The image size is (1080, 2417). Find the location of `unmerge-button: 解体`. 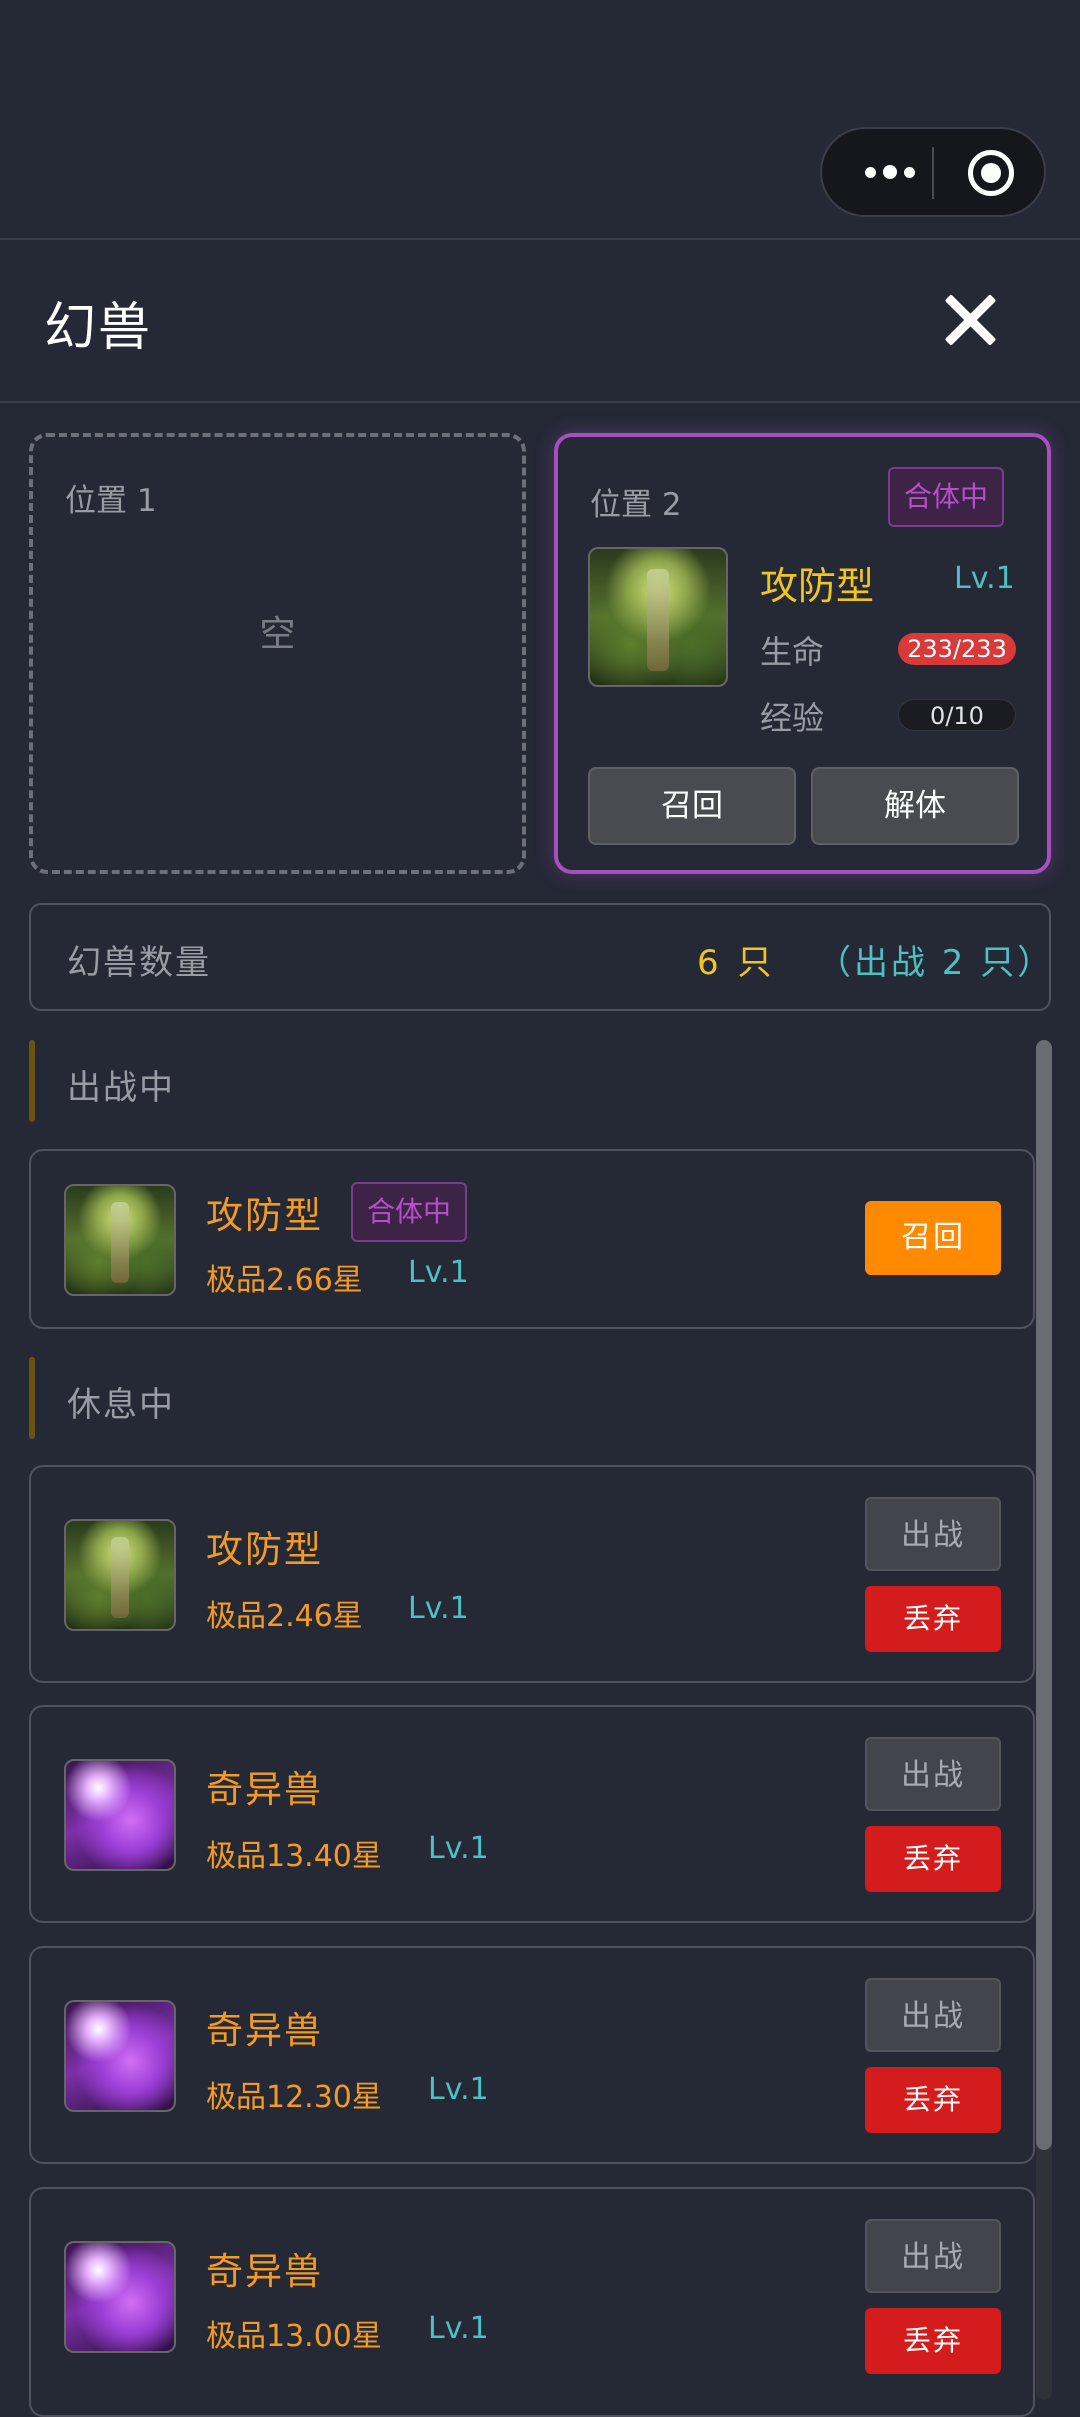

unmerge-button: 解体 is located at coordinates (915, 806).